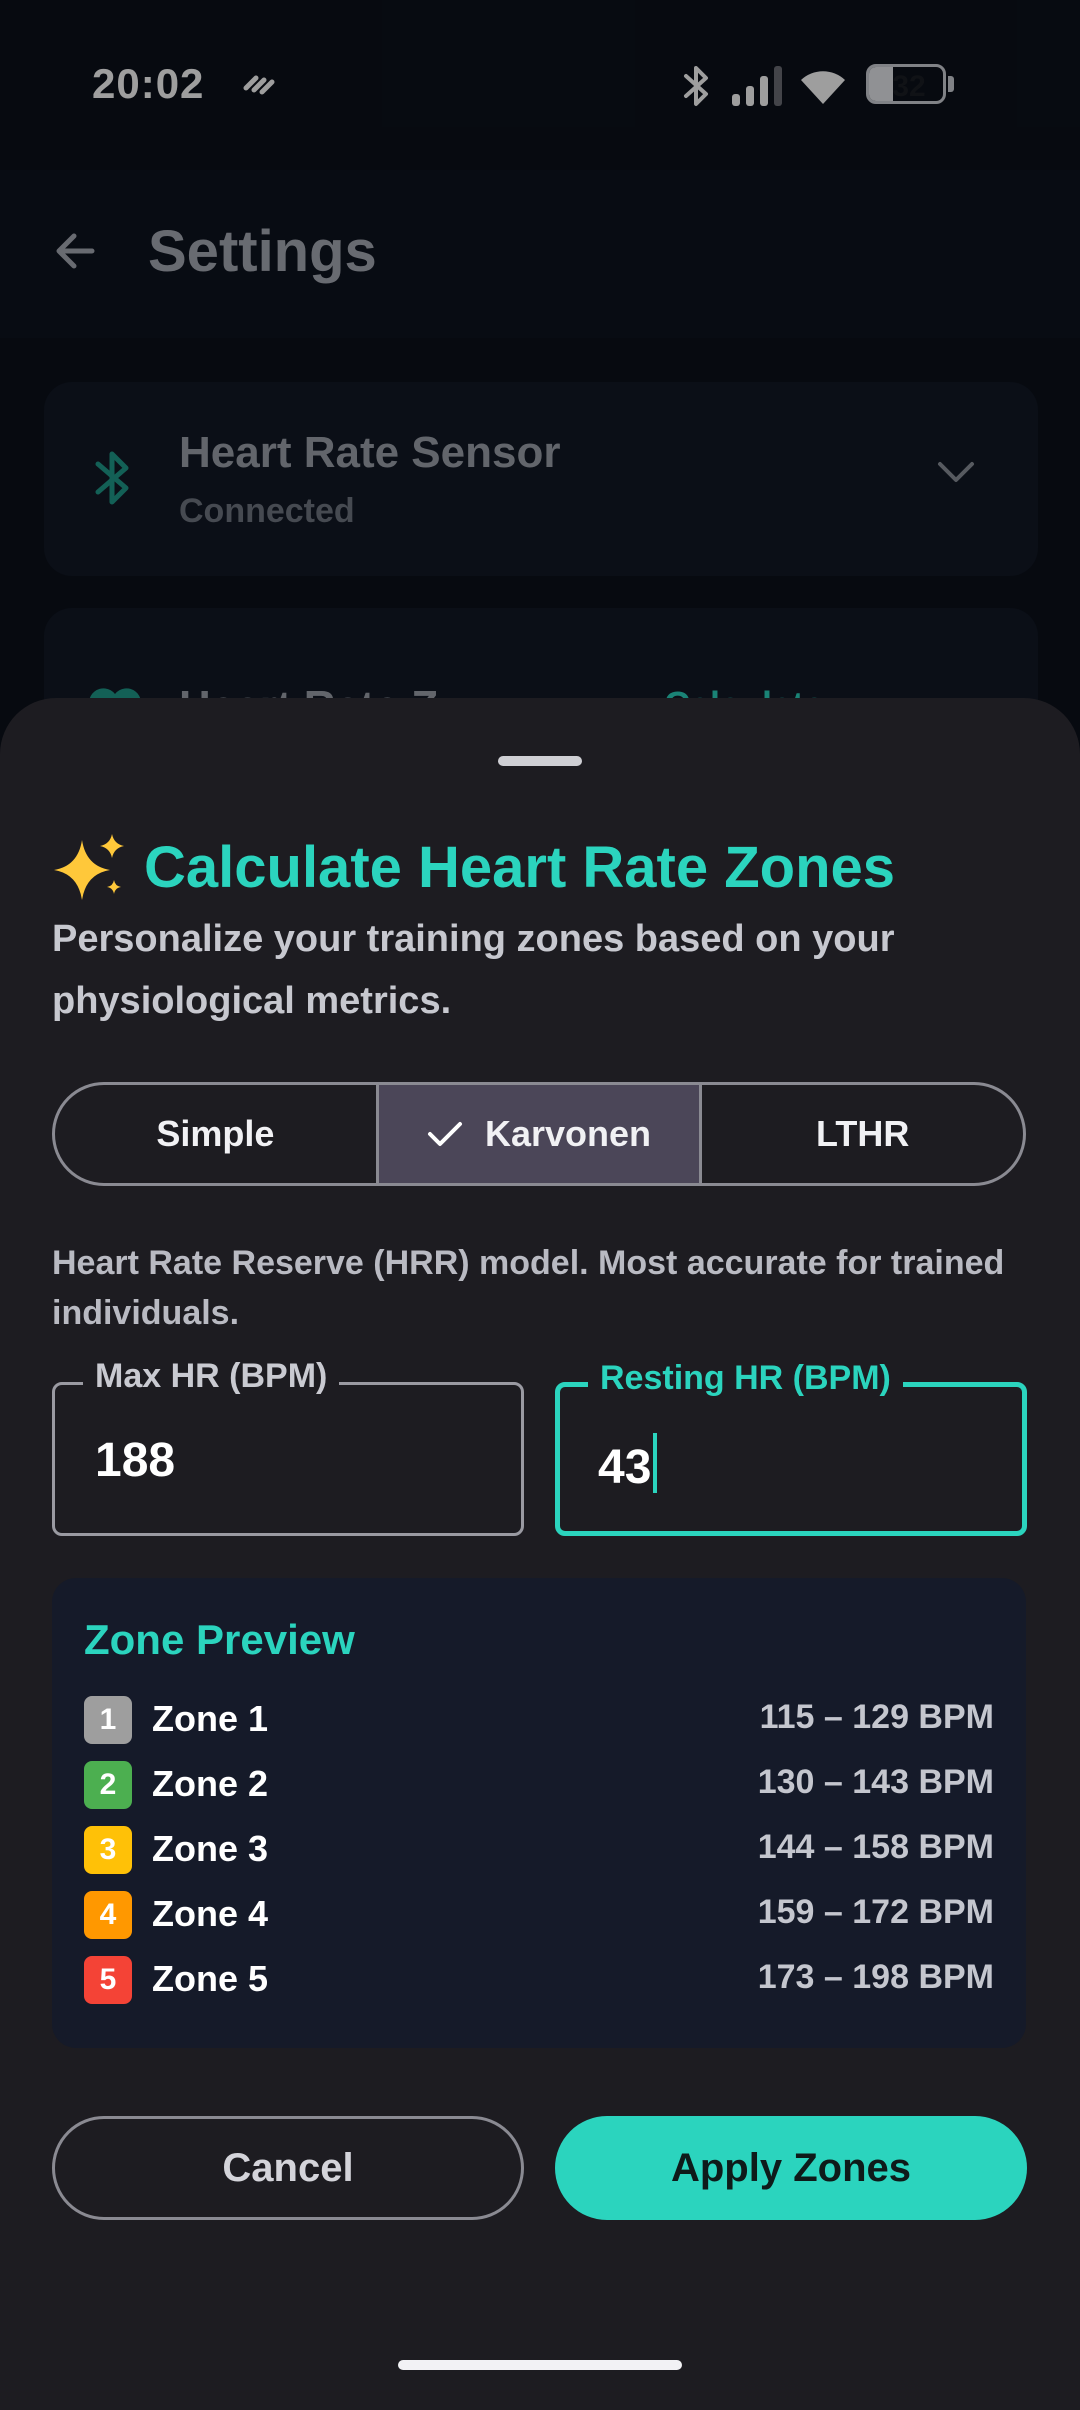 This screenshot has height=2410, width=1080. I want to click on segment-label: Simple, so click(215, 1133).